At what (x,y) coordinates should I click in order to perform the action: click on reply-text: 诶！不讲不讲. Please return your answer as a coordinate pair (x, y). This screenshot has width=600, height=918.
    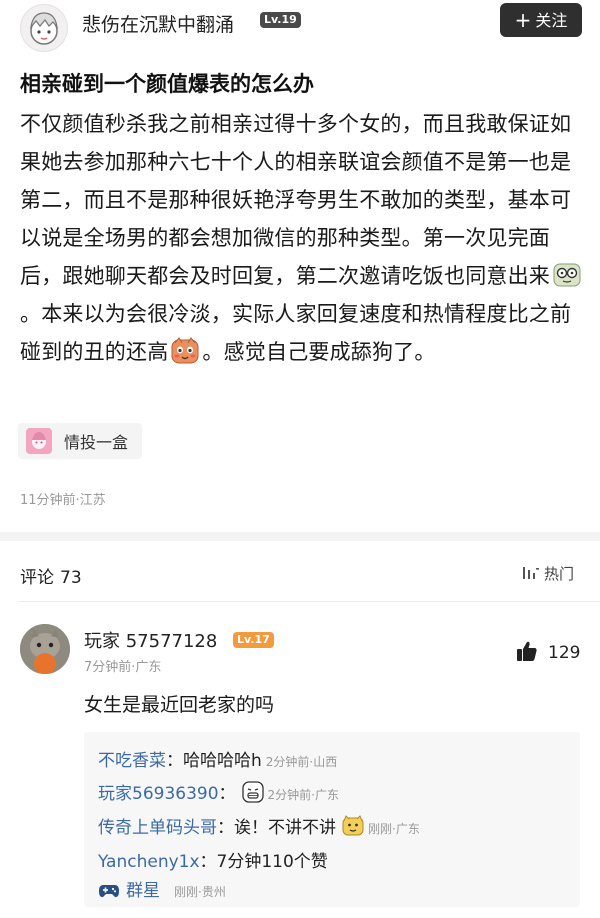
    Looking at the image, I should click on (285, 828).